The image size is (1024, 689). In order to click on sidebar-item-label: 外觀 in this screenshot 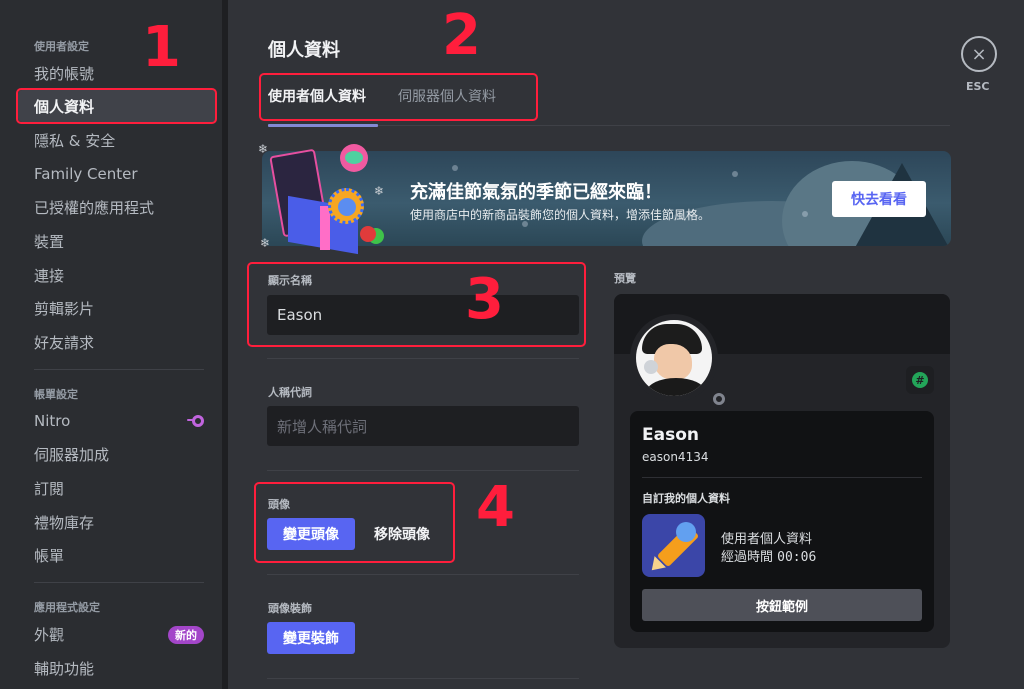, I will do `click(49, 634)`.